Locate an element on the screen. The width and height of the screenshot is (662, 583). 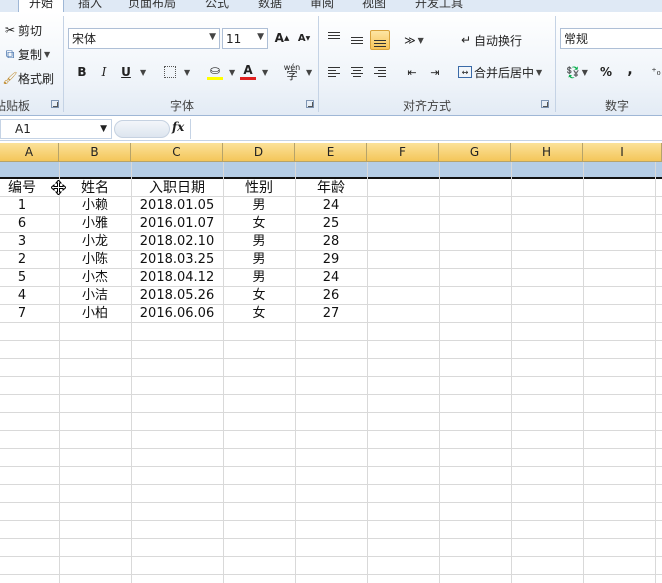
align-bottom-button is located at coordinates (380, 40).